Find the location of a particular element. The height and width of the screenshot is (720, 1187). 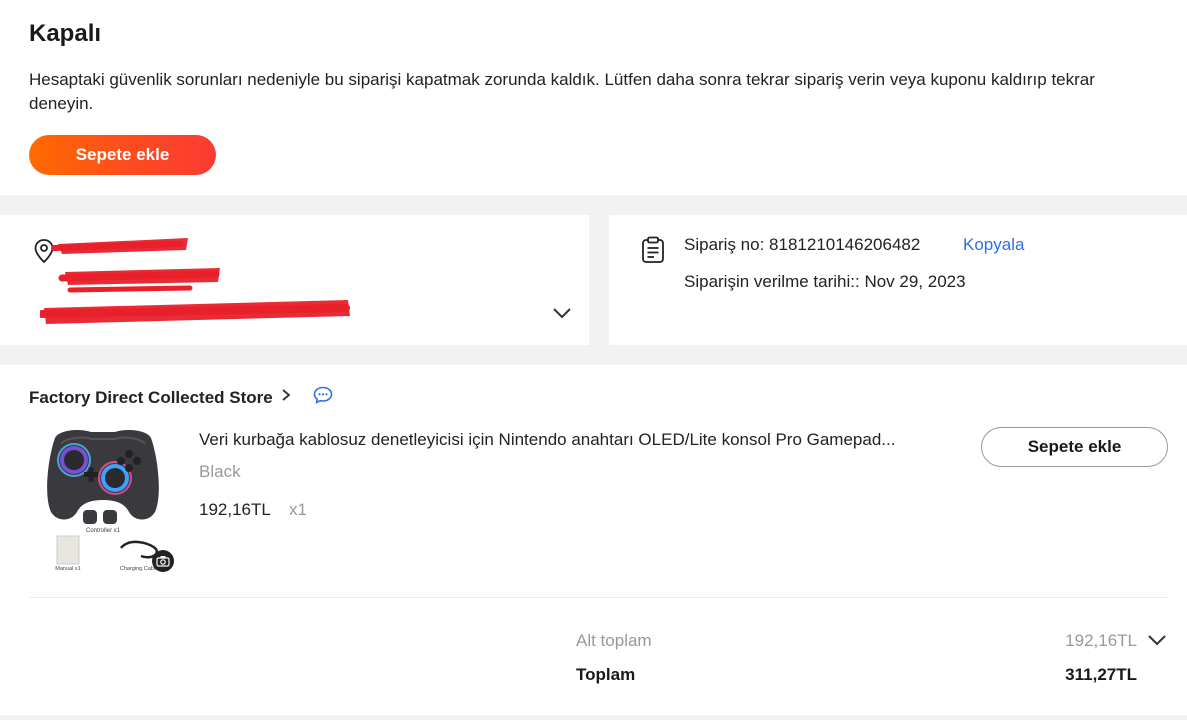

order-number: Sipariş no: 8181210146206482 is located at coordinates (802, 244).